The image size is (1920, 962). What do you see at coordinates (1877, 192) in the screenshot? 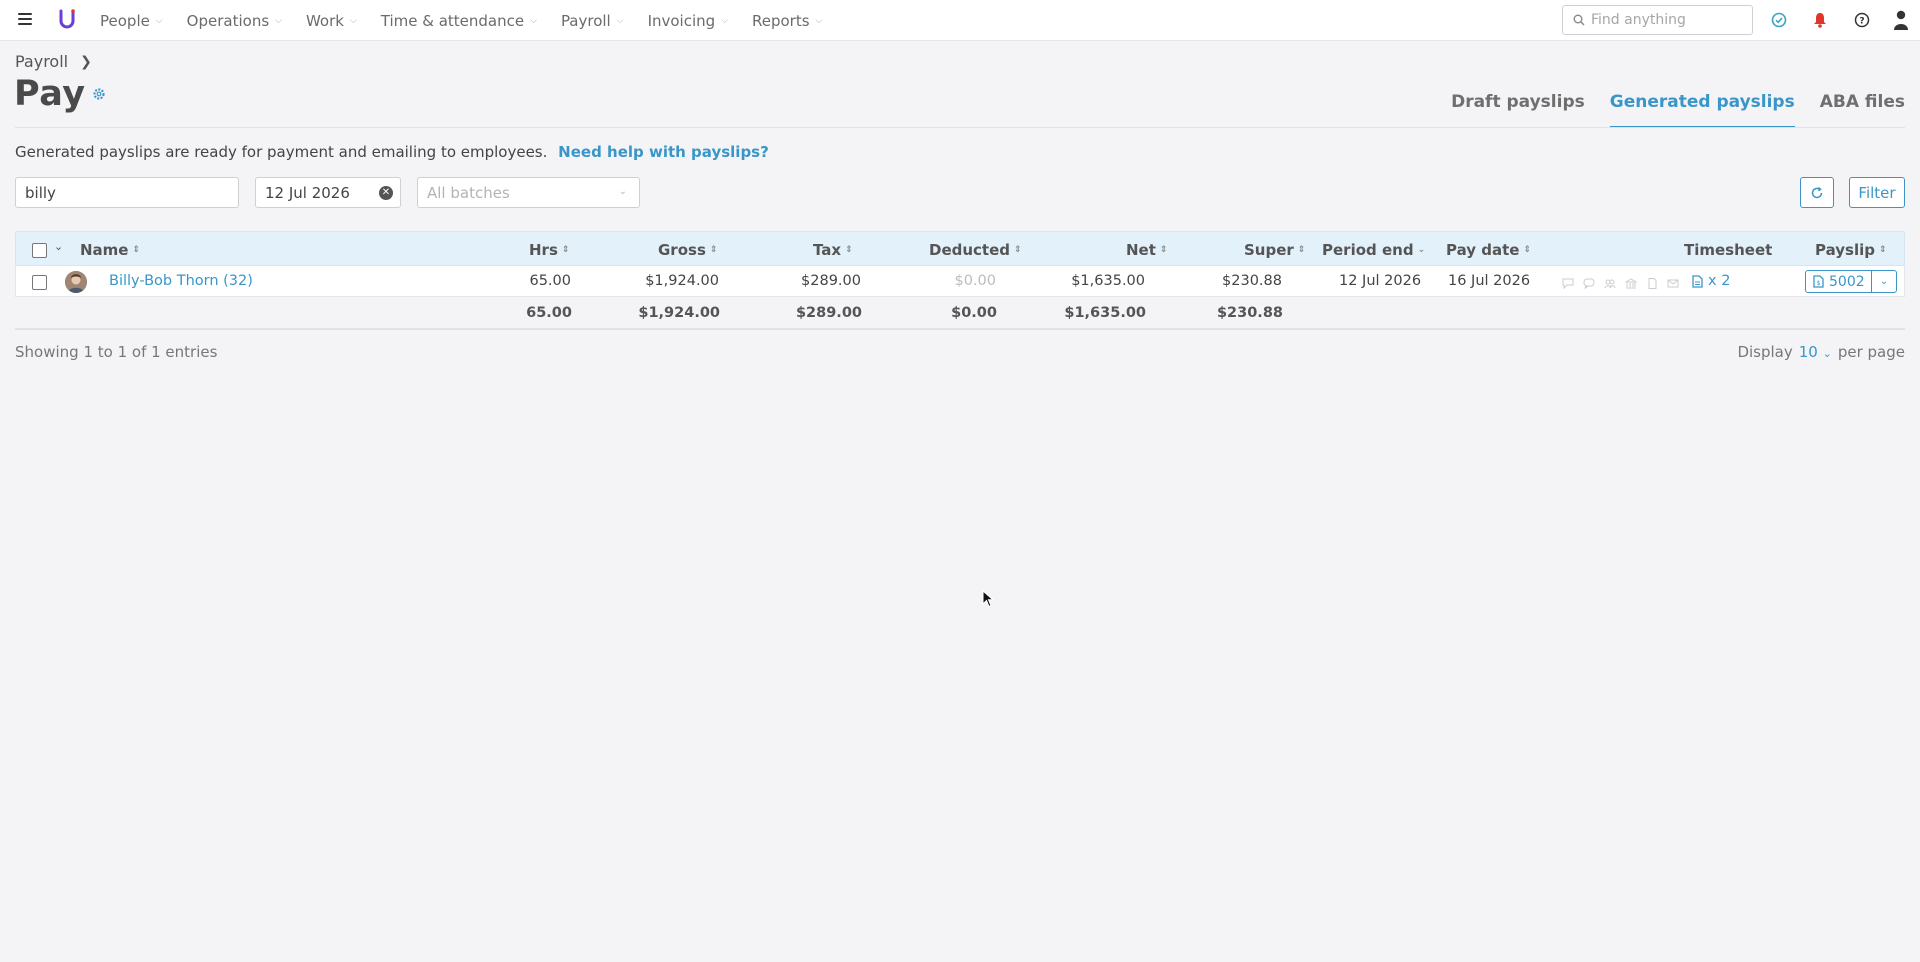
I see `filter-button: Filter` at bounding box center [1877, 192].